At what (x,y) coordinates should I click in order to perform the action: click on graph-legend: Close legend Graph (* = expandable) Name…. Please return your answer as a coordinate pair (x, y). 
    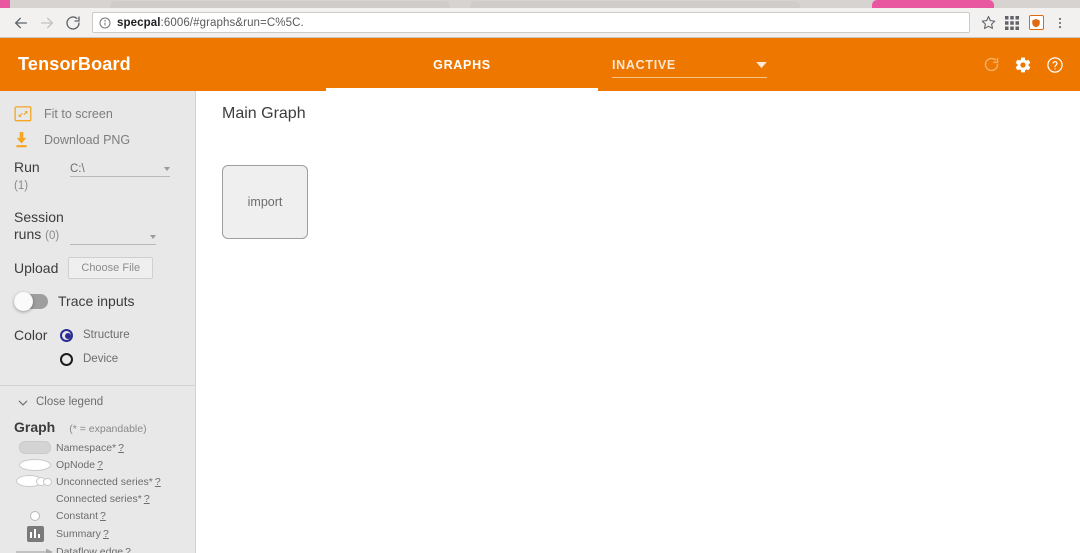
    Looking at the image, I should click on (97, 469).